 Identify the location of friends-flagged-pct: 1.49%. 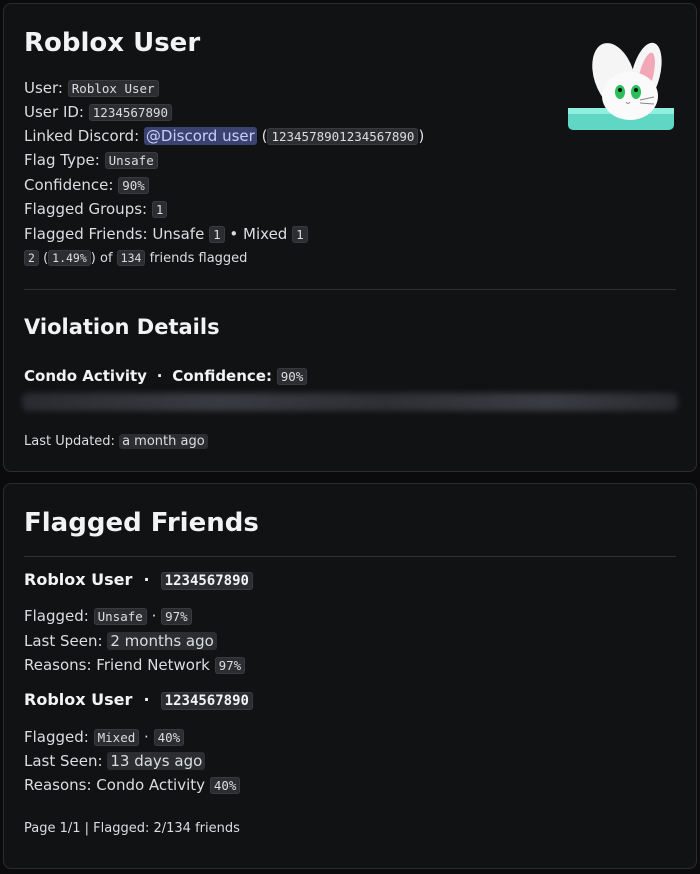
(69, 258).